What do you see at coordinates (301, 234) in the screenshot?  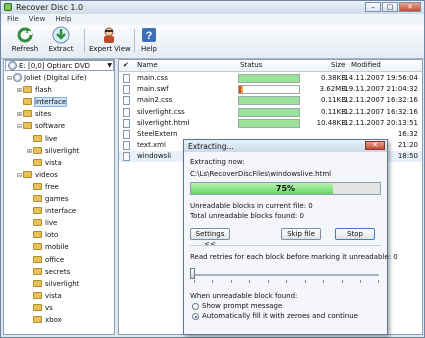 I see `skip-file-button: Skip file` at bounding box center [301, 234].